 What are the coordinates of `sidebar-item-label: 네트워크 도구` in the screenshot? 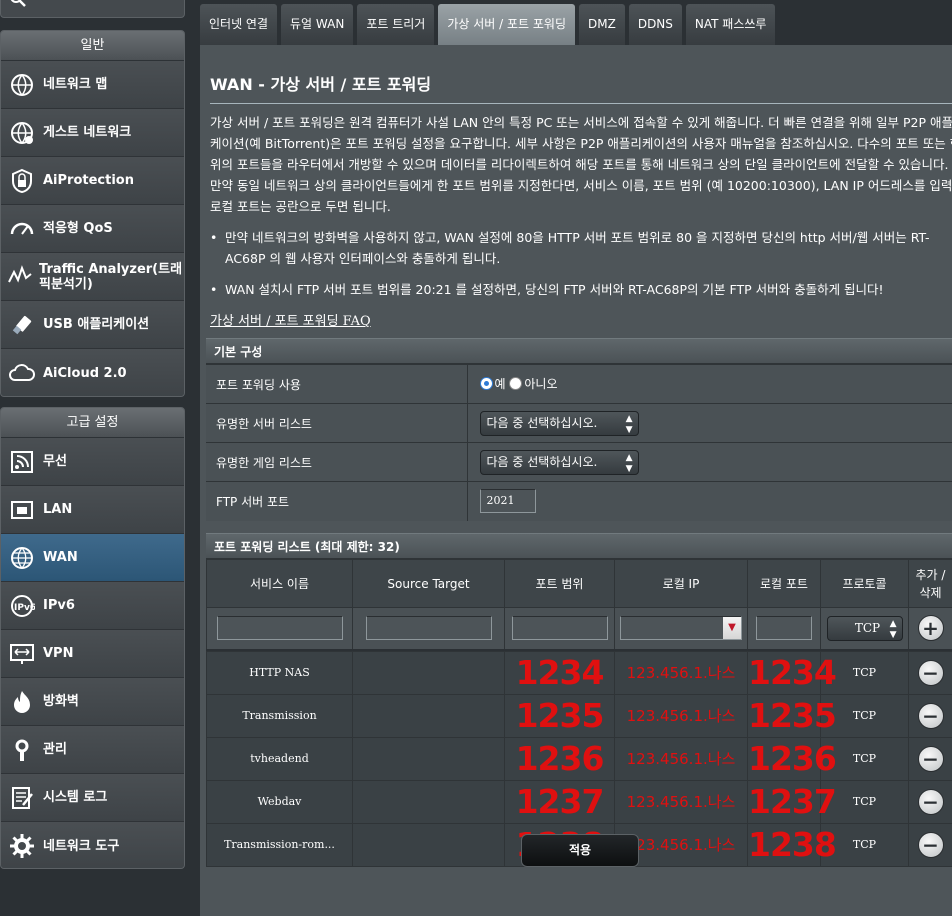 It's located at (81, 846).